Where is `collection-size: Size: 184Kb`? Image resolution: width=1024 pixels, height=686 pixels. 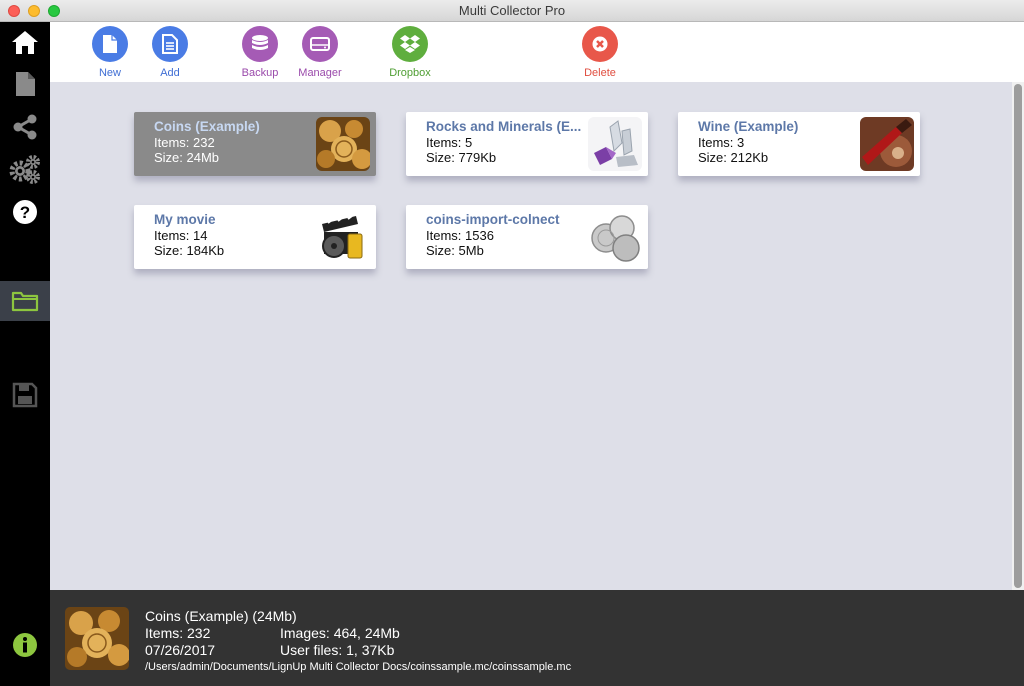 collection-size: Size: 184Kb is located at coordinates (189, 250).